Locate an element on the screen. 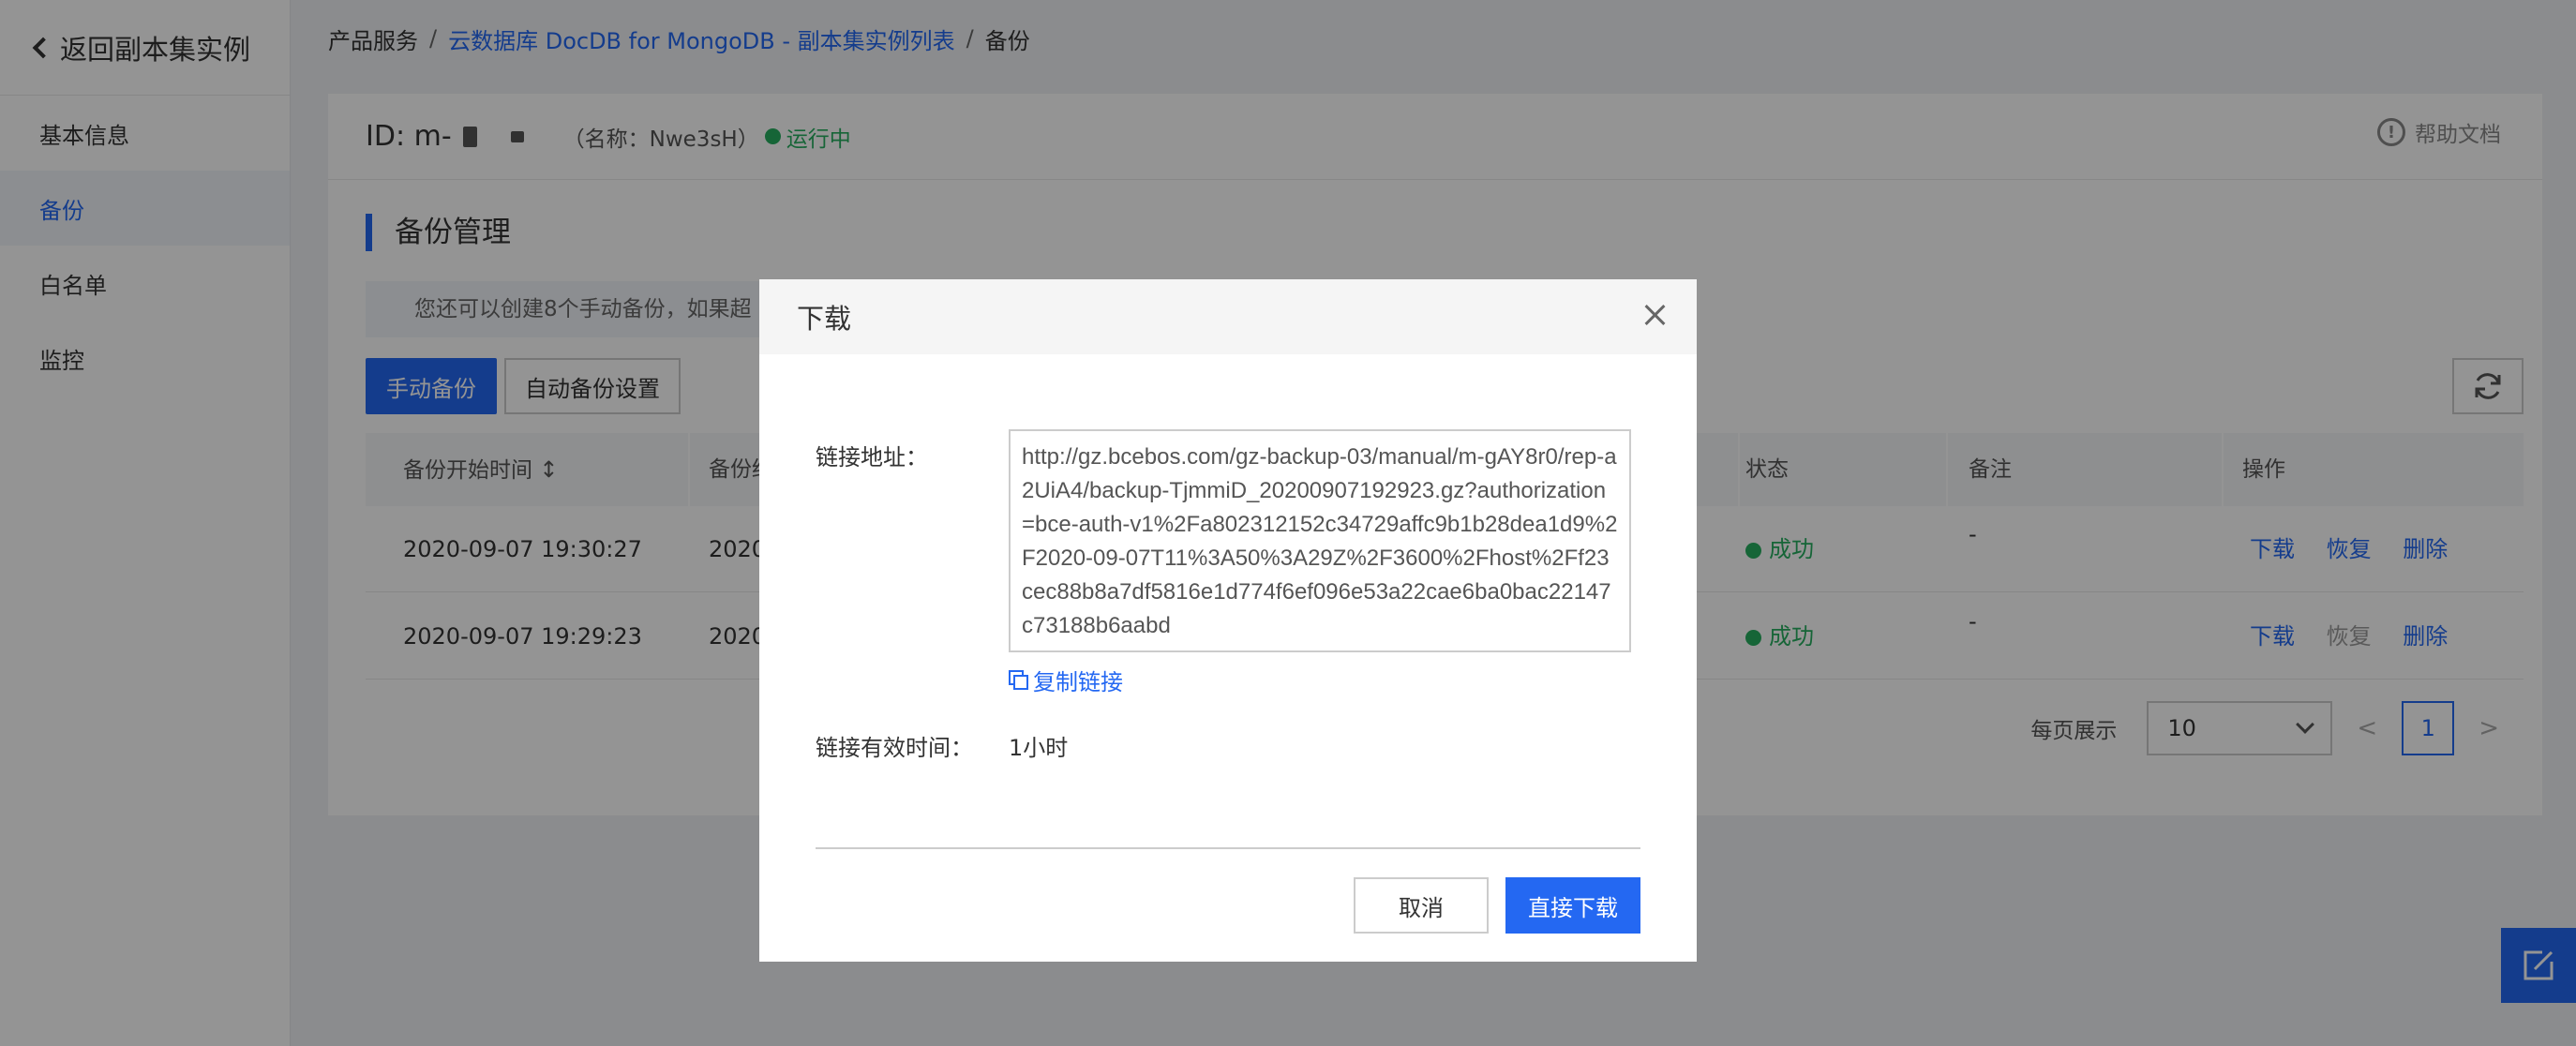  link-address-label: 链接地址： is located at coordinates (872, 458).